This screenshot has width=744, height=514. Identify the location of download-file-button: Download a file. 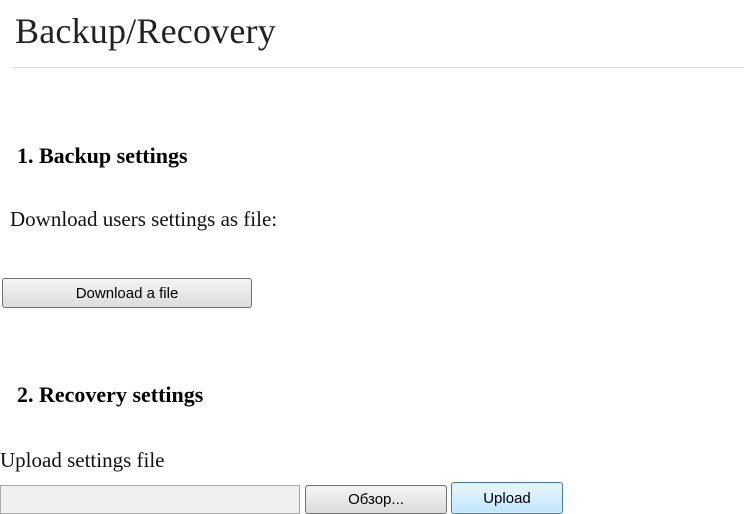
(127, 293).